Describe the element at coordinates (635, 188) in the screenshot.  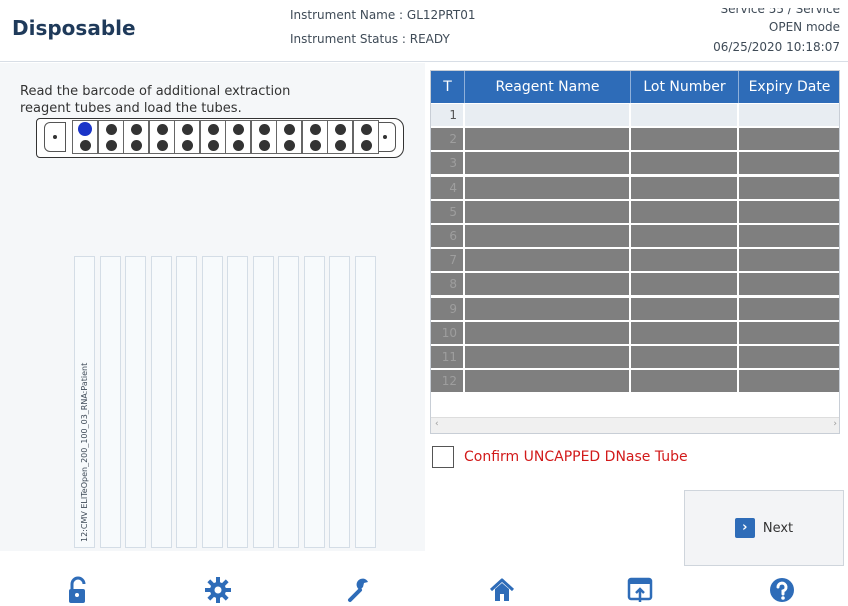
I see `table-row: 4` at that location.